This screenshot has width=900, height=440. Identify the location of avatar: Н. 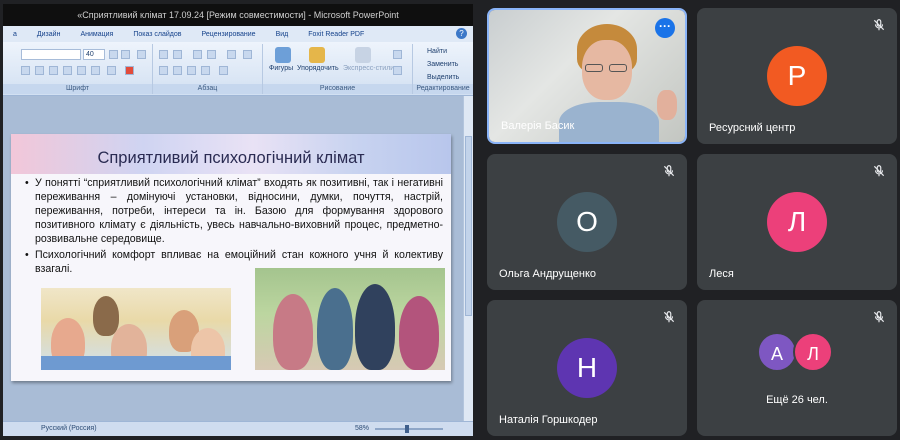
(587, 368).